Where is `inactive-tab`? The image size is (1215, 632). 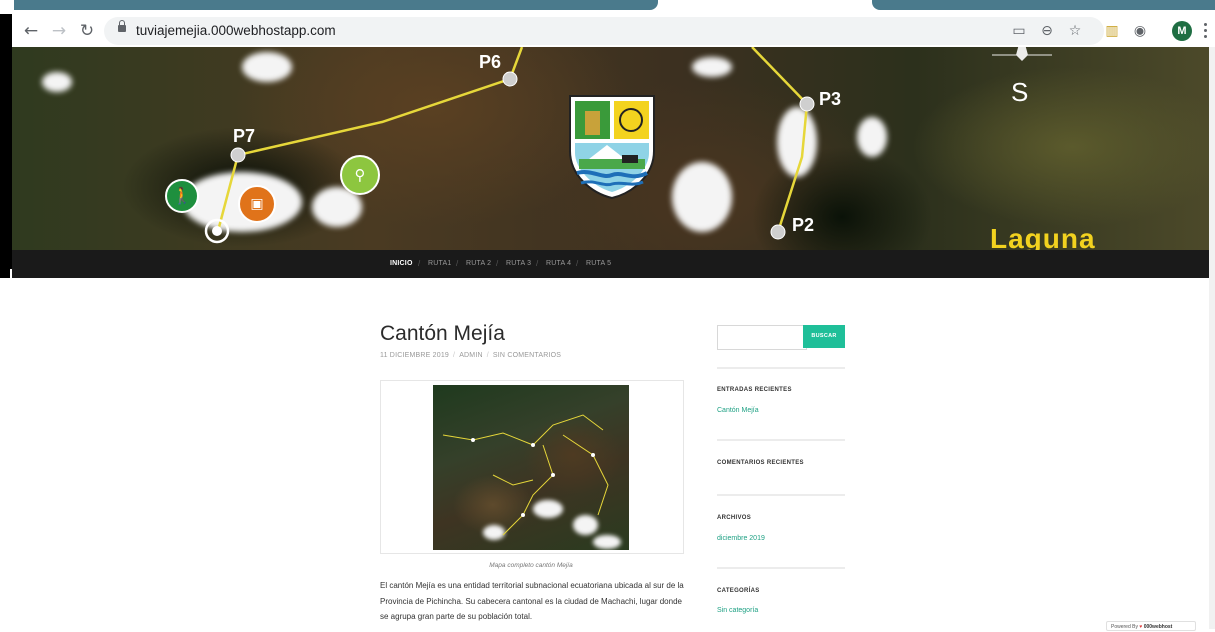
inactive-tab is located at coordinates (1043, 5).